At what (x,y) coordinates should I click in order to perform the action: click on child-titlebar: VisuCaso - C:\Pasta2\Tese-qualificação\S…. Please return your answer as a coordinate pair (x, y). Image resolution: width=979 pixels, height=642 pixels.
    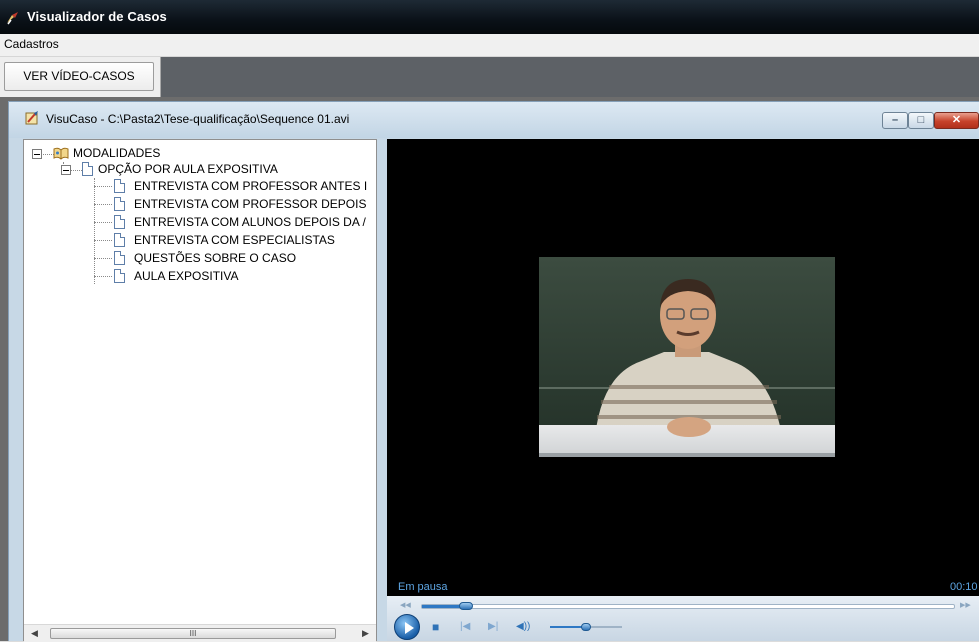
    Looking at the image, I should click on (494, 120).